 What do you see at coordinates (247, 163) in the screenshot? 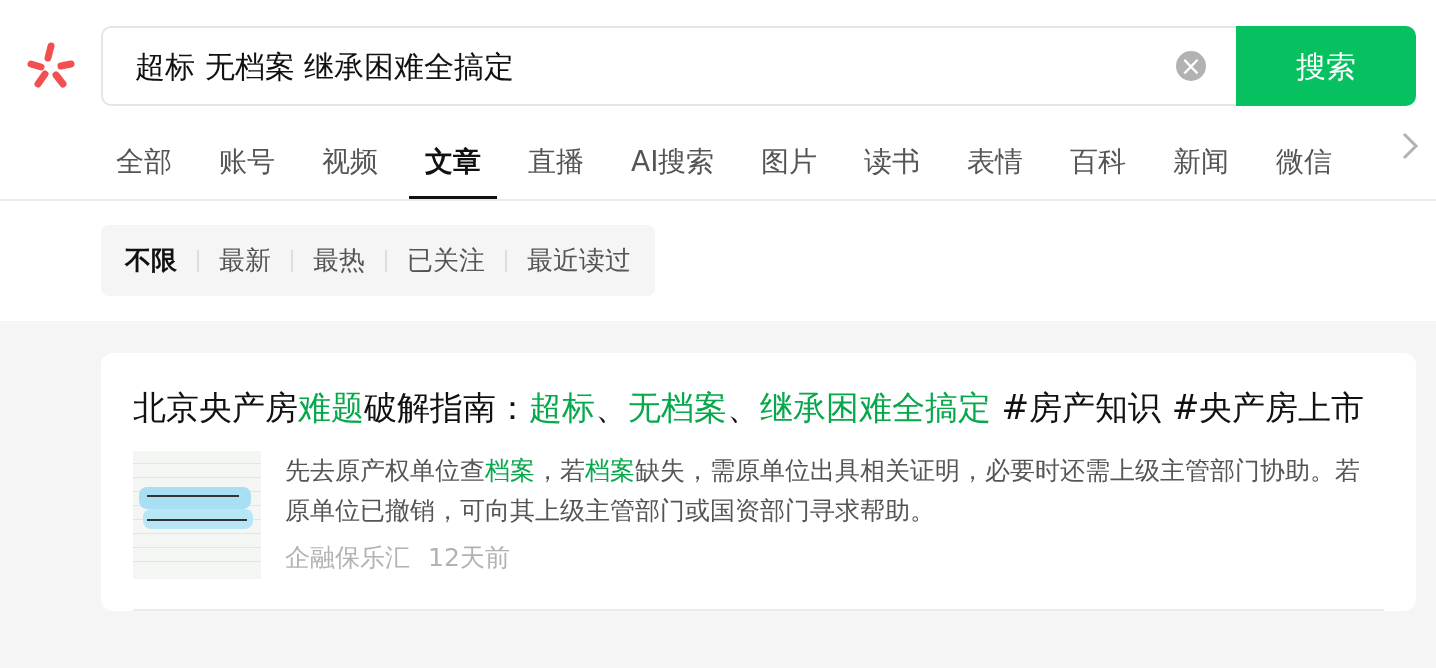
I see `tab: 账号` at bounding box center [247, 163].